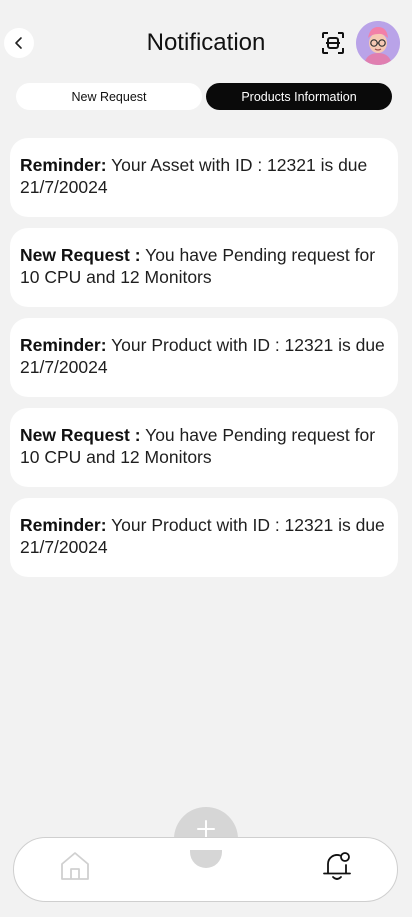 The height and width of the screenshot is (917, 412). I want to click on scan-icon, so click(333, 43).